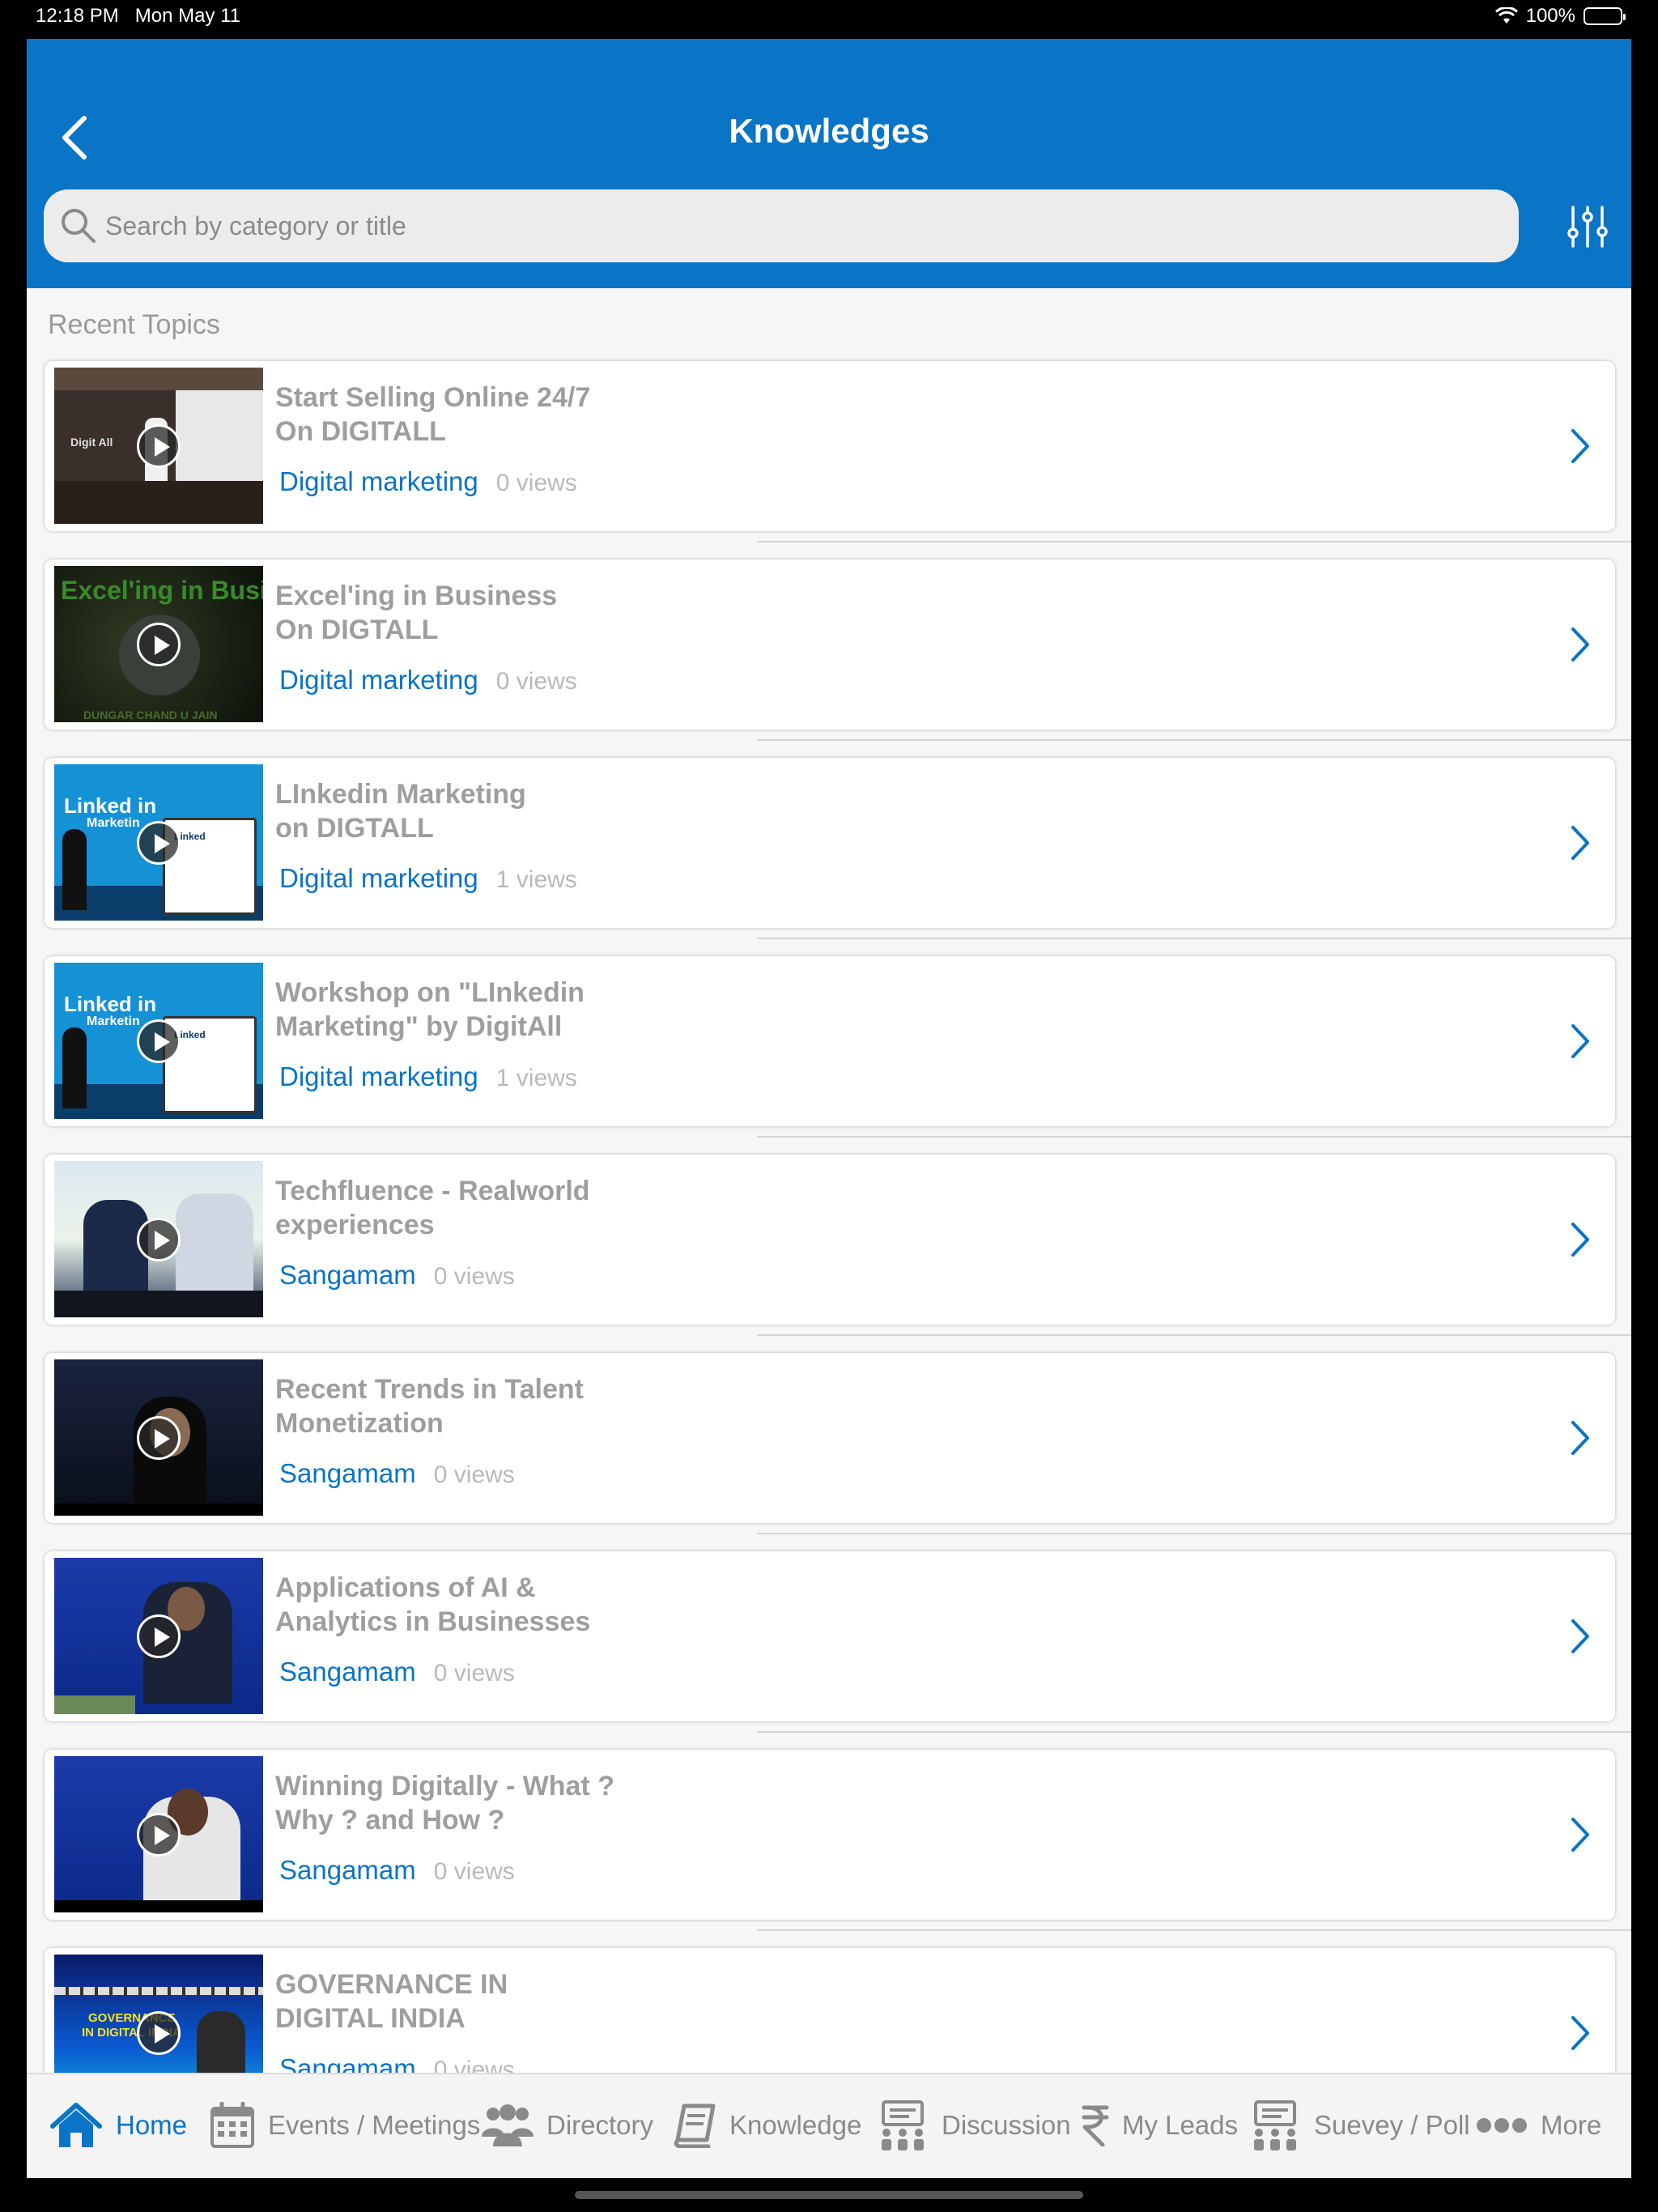 The height and width of the screenshot is (2212, 1658). What do you see at coordinates (1571, 2125) in the screenshot?
I see `tab-label: More` at bounding box center [1571, 2125].